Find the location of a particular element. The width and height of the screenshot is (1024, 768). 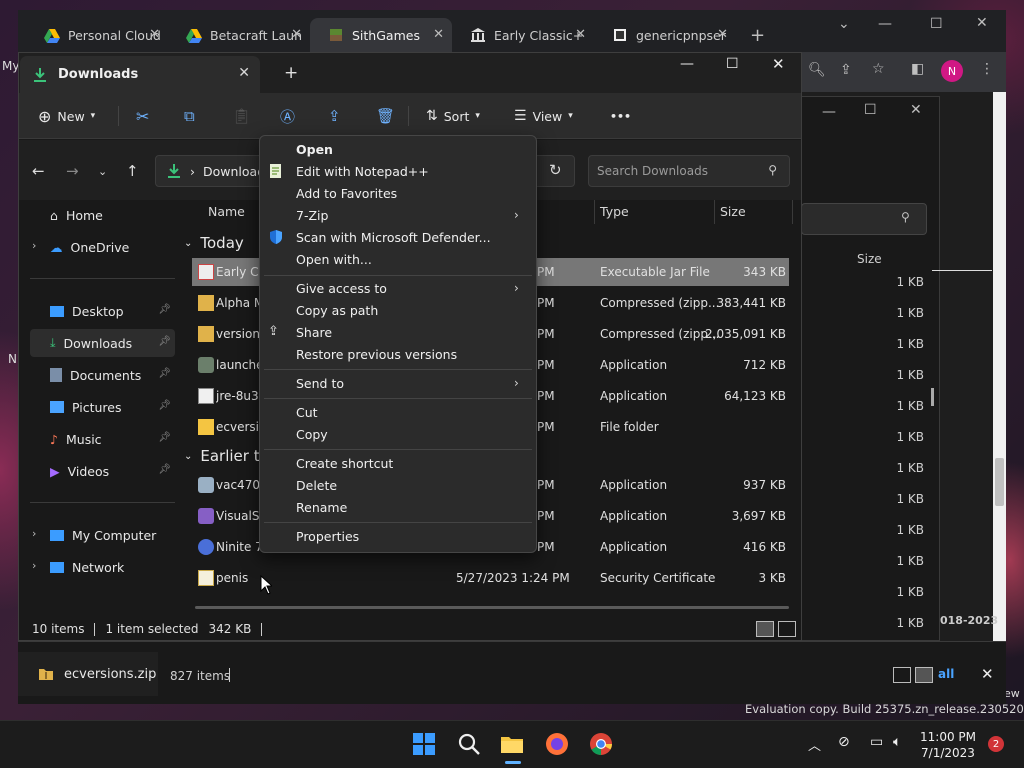

nav-item-pictures: Pictures 📌︎ is located at coordinates (102, 407).